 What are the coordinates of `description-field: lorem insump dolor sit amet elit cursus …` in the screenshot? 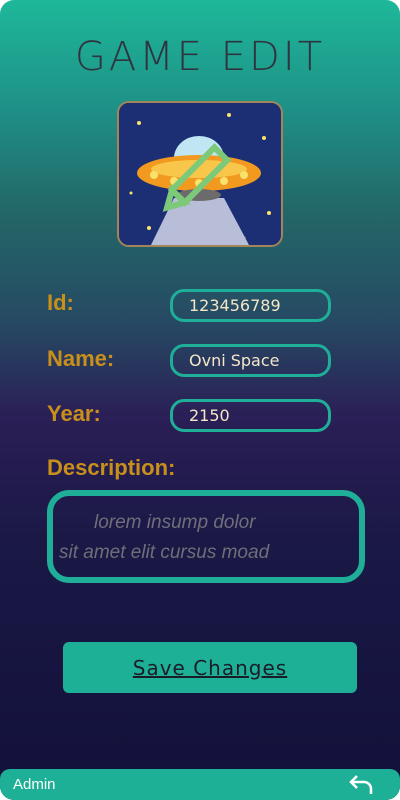 It's located at (206, 536).